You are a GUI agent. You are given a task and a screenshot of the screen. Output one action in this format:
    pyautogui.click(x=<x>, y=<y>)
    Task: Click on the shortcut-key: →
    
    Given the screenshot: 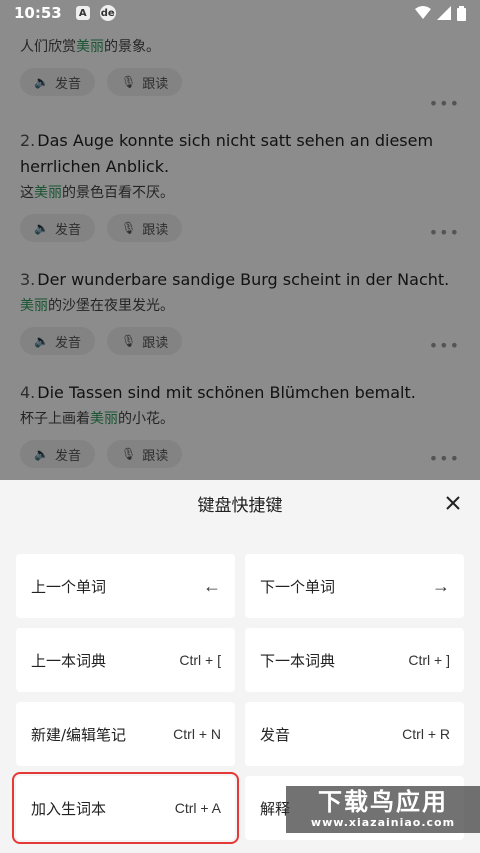 What is the action you would take?
    pyautogui.click(x=441, y=585)
    